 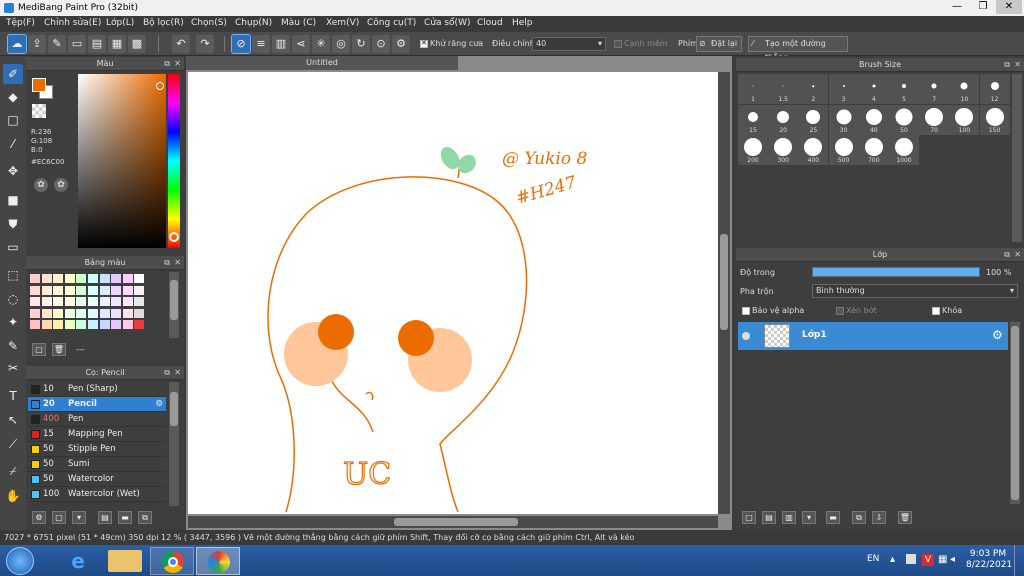 I want to click on brush-size-cell: 1.5, so click(x=783, y=89).